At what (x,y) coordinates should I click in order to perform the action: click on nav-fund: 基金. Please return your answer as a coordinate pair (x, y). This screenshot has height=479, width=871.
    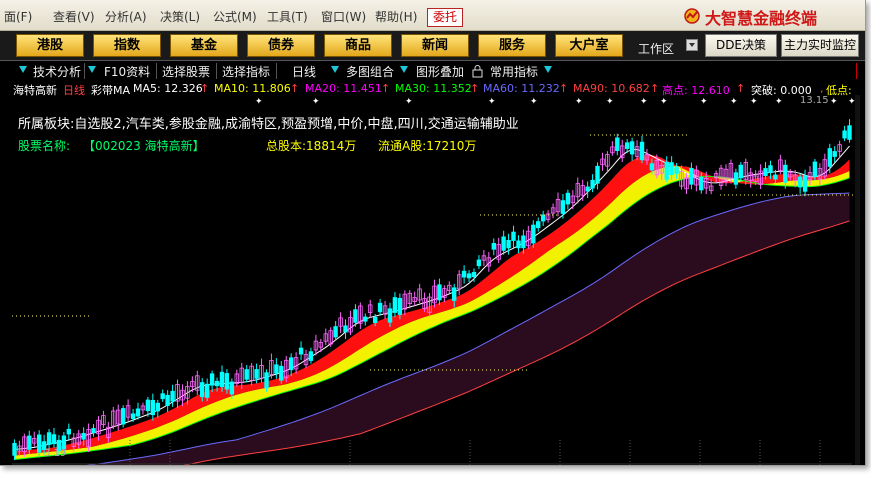
    Looking at the image, I should click on (204, 45).